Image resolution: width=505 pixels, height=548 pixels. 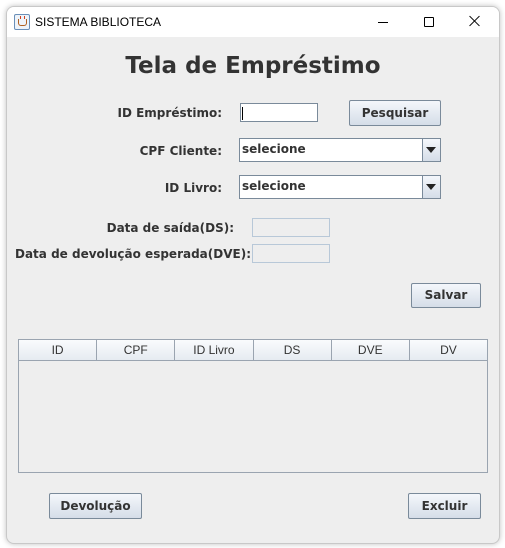 I want to click on id-emprestimo-input, so click(x=279, y=112).